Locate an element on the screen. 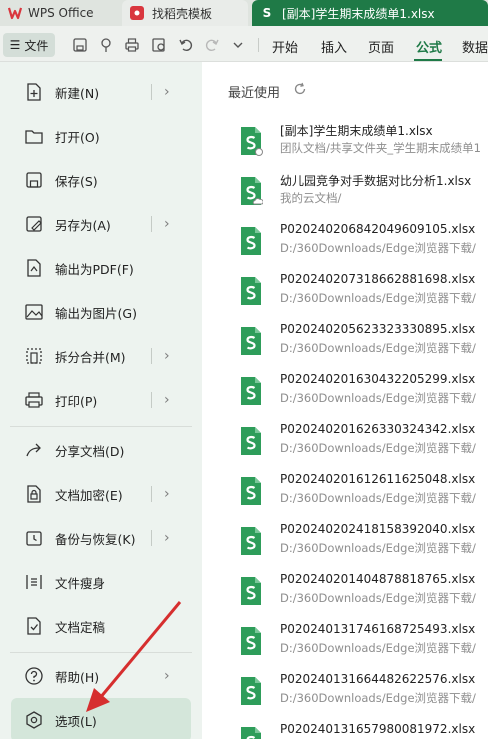 This screenshot has width=488, height=739. export-pdf-icon is located at coordinates (34, 268).